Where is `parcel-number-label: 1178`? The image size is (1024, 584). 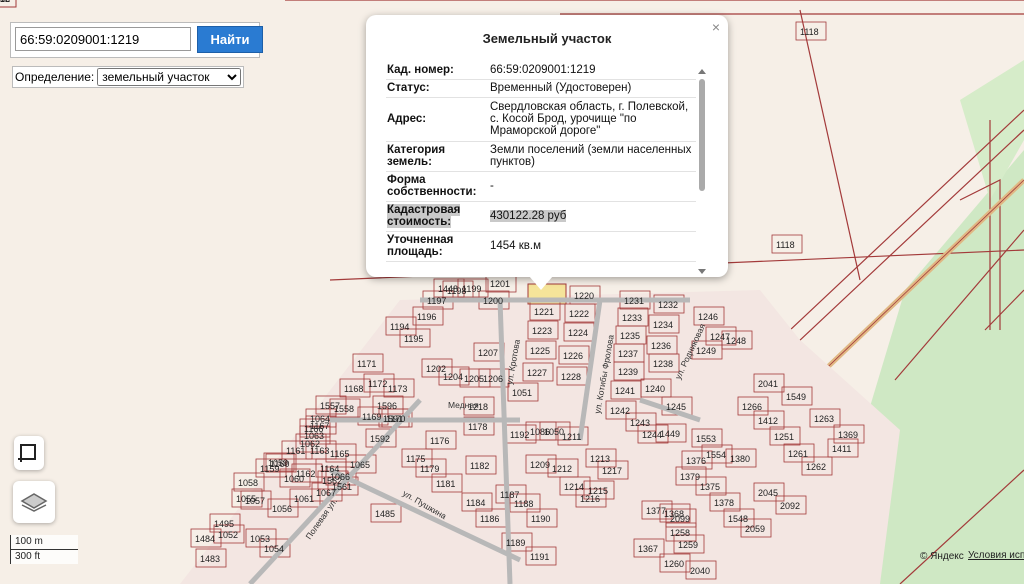 parcel-number-label: 1178 is located at coordinates (477, 427).